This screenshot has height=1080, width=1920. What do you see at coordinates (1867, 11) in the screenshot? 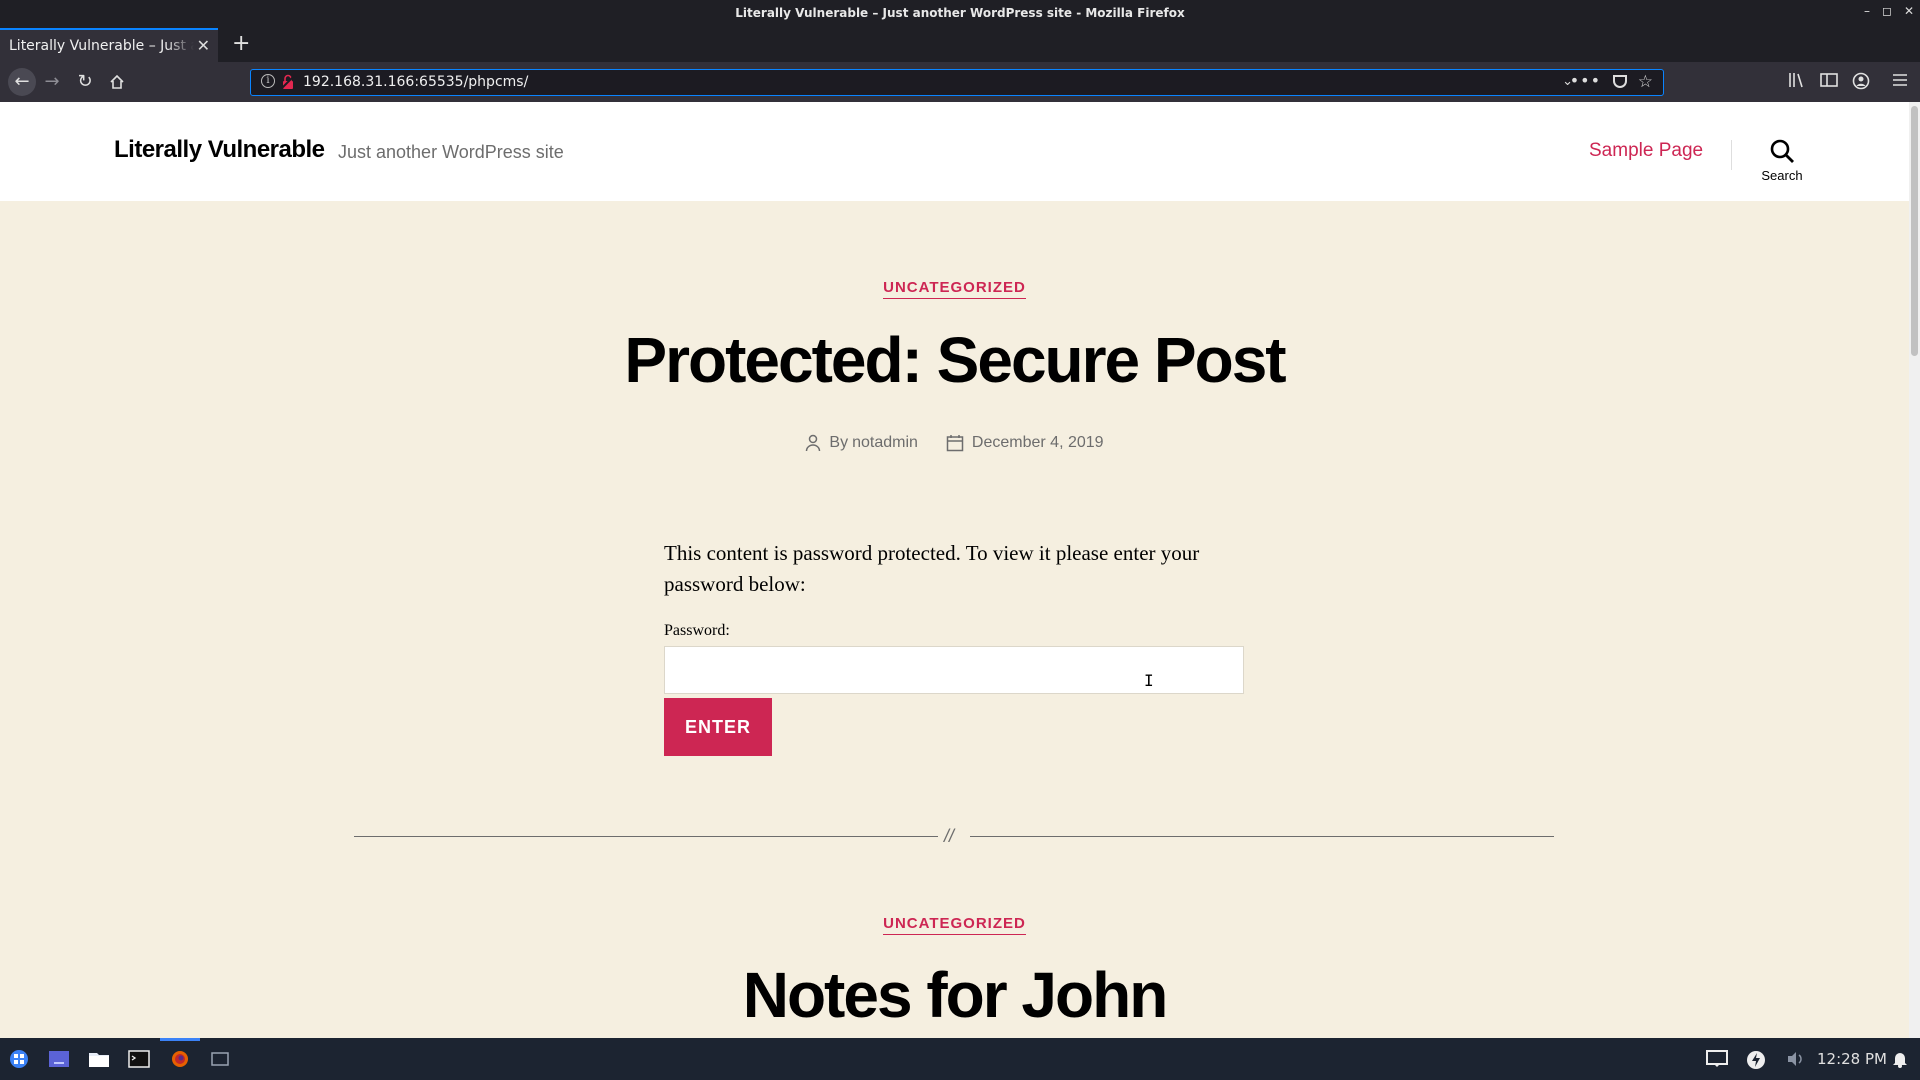
I see `minimize-icon: –` at bounding box center [1867, 11].